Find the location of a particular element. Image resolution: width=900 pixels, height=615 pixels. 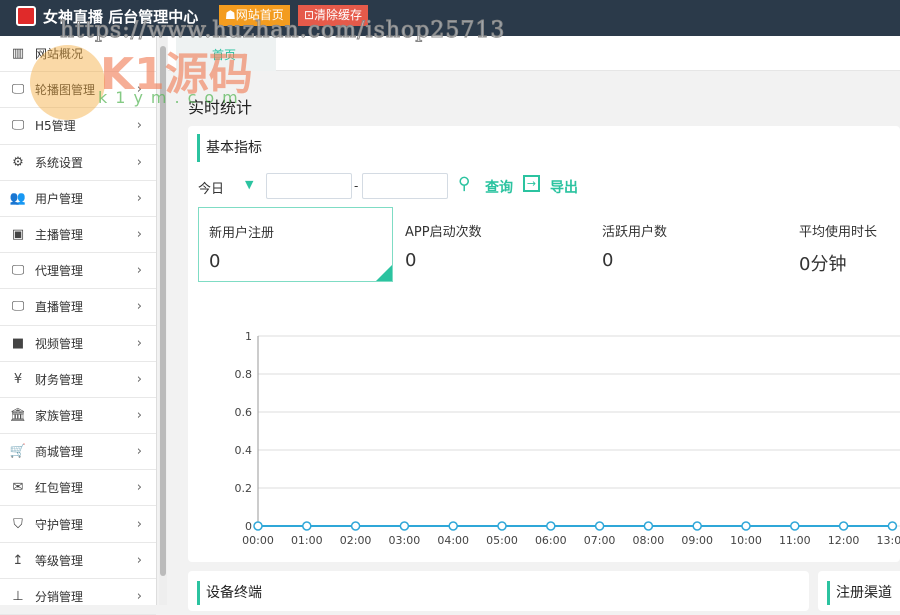

sidebar-item: ¥ 财务管理 › is located at coordinates (78, 380).